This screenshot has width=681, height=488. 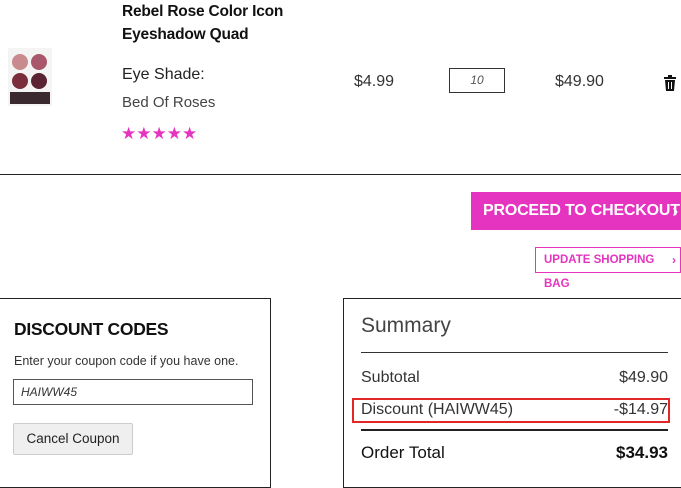 I want to click on trash-icon, so click(x=670, y=83).